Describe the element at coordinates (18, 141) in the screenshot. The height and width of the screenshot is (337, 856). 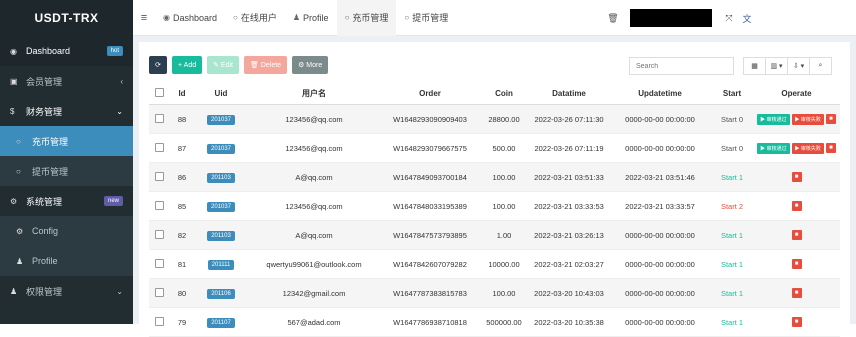
I see `circle-icon: ○` at that location.